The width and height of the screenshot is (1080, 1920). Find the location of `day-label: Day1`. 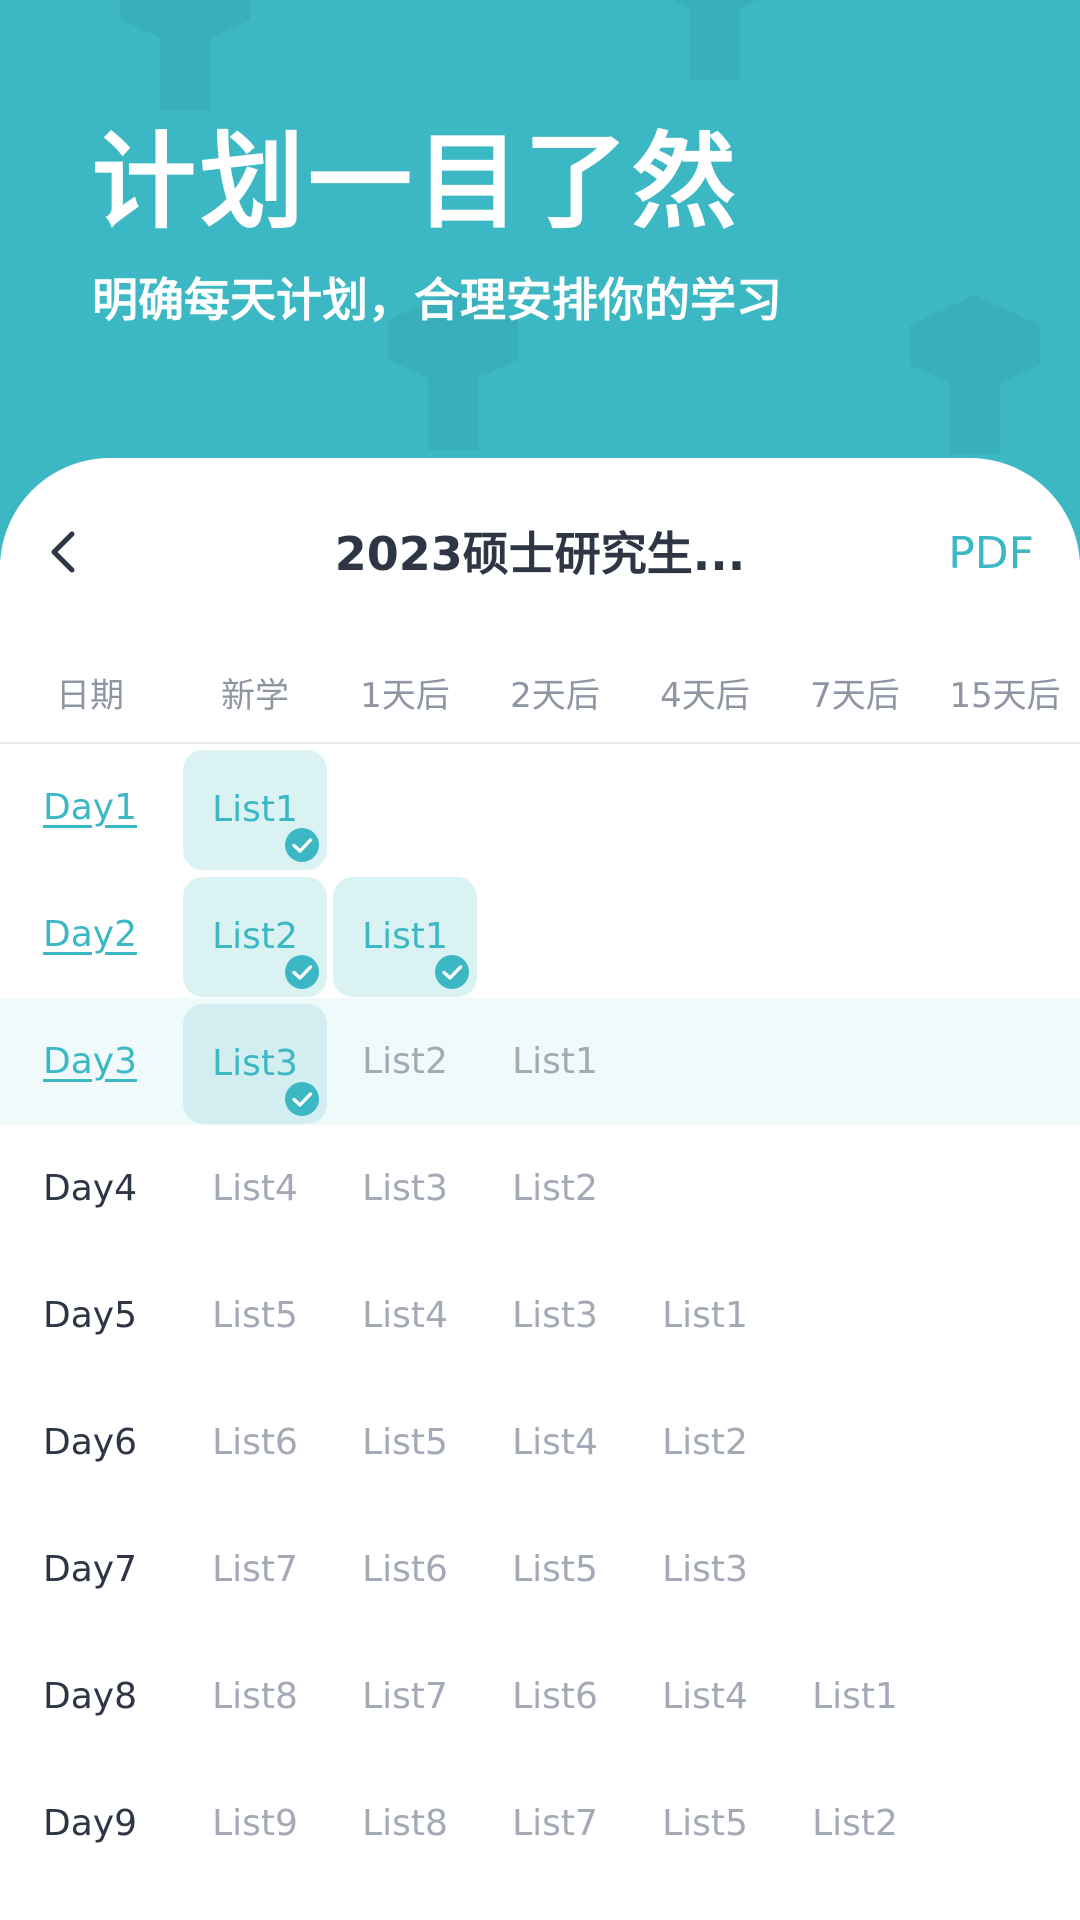

day-label: Day1 is located at coordinates (90, 807).